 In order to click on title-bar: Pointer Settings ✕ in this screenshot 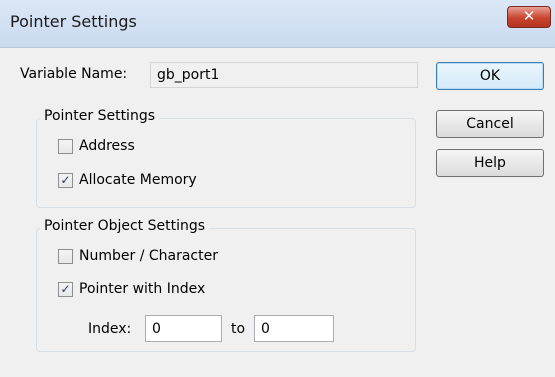, I will do `click(277, 24)`.